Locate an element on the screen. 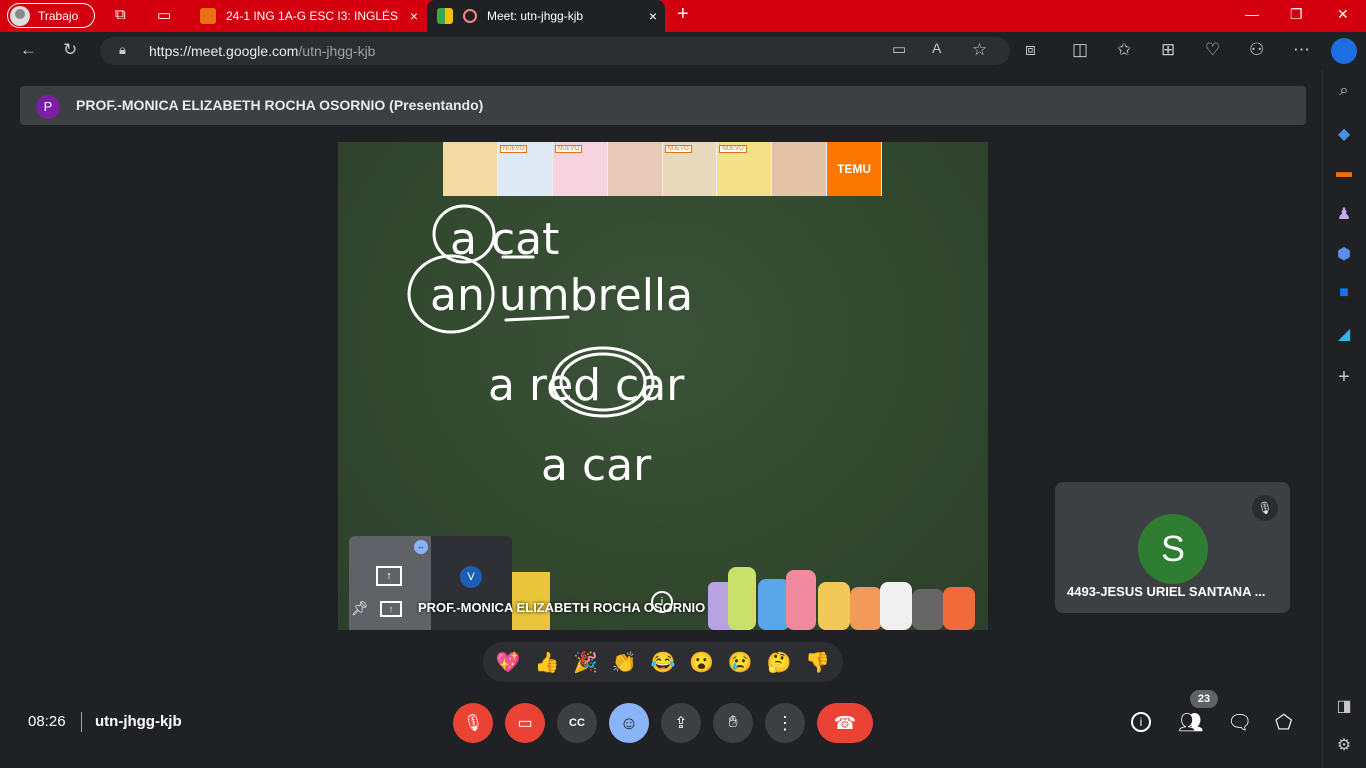 The width and height of the screenshot is (1366, 768). tools-icon: ▬ is located at coordinates (1344, 173).